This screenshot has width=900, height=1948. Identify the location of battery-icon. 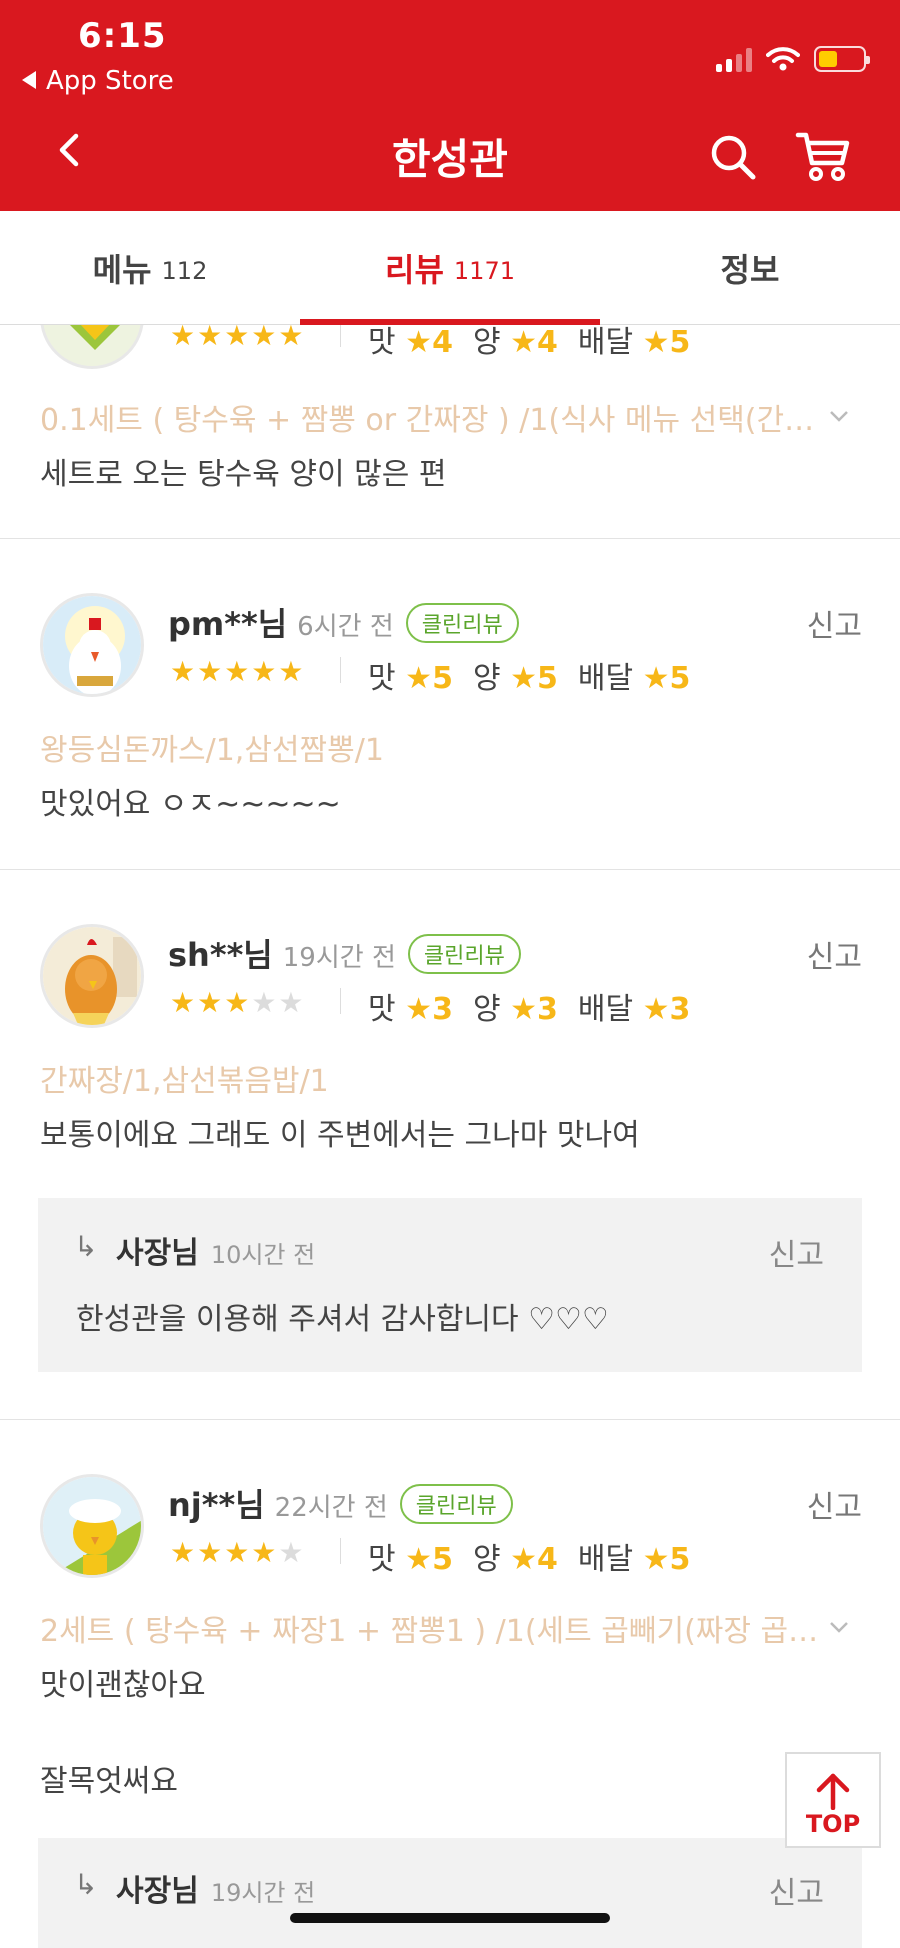
(842, 59).